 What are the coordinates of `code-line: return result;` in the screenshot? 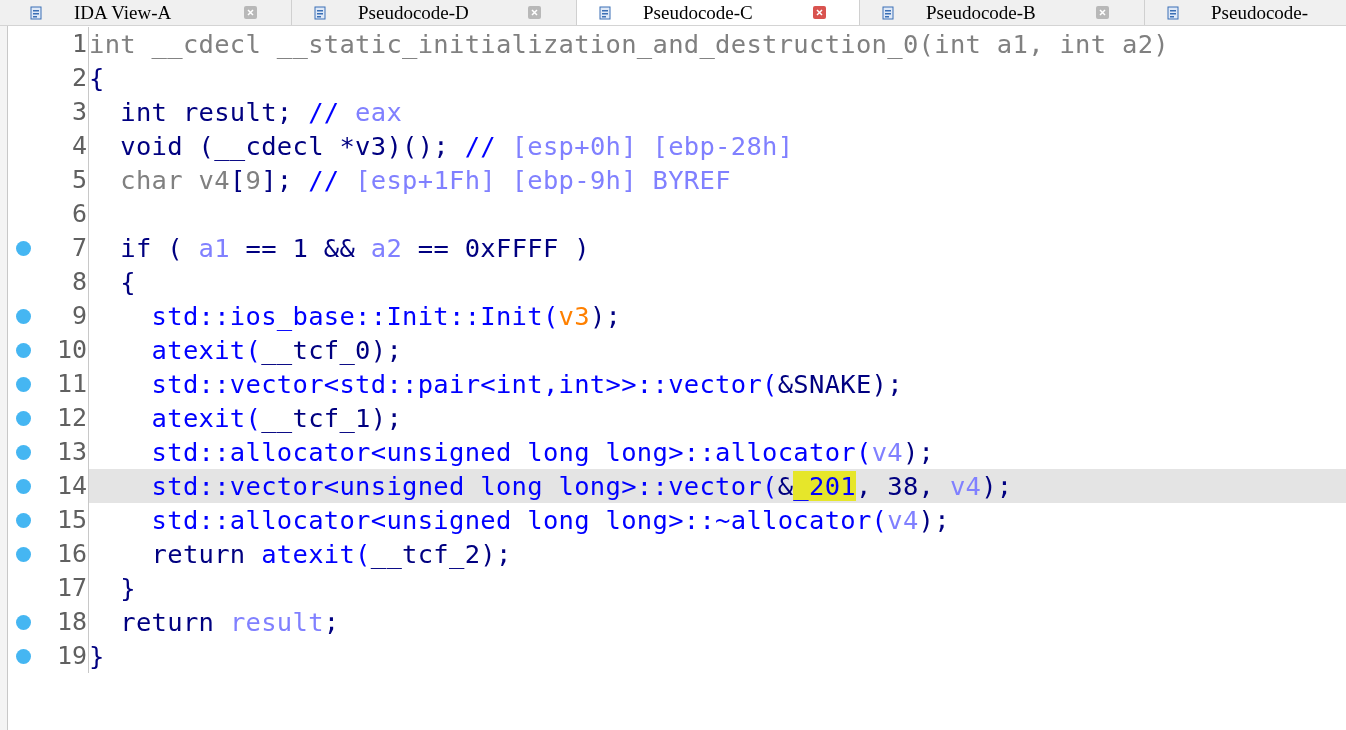 It's located at (229, 622).